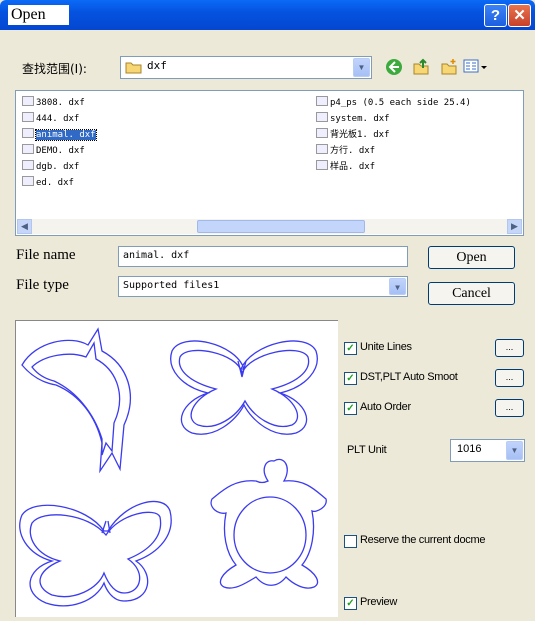 Image resolution: width=535 pixels, height=621 pixels. Describe the element at coordinates (171, 285) in the screenshot. I see `file-type-value: Supported files1` at that location.